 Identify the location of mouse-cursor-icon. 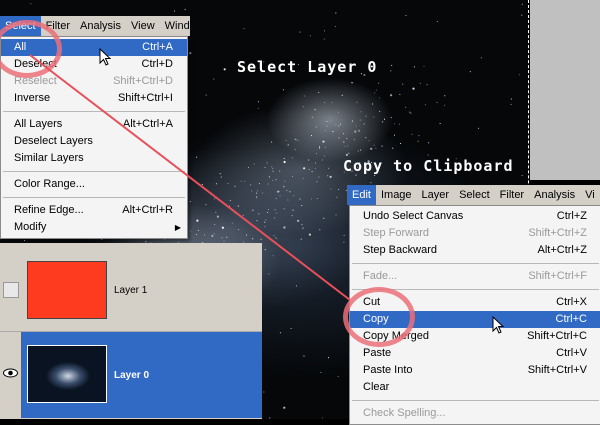
(105, 58).